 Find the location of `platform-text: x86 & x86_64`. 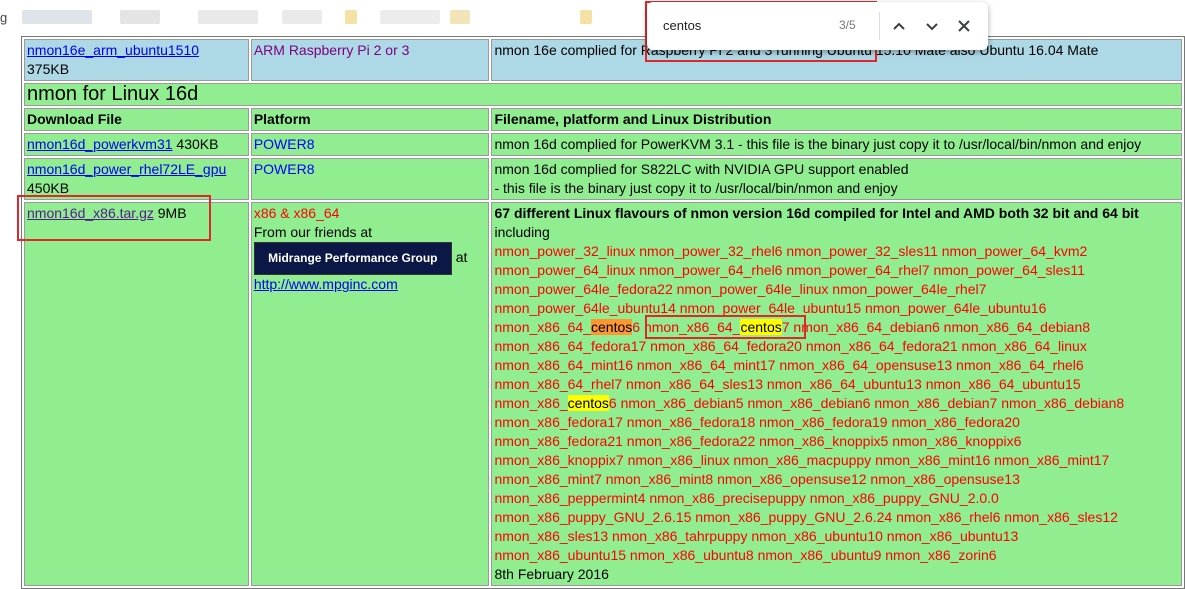

platform-text: x86 & x86_64 is located at coordinates (296, 213).